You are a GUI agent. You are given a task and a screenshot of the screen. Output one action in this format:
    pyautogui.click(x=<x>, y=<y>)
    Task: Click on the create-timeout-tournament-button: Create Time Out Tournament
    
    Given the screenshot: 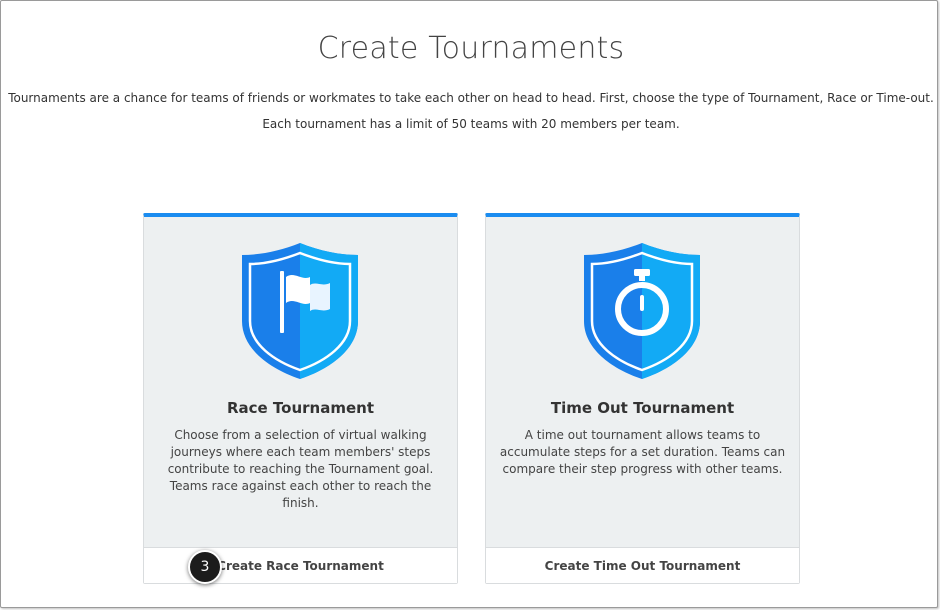 What is the action you would take?
    pyautogui.click(x=642, y=565)
    